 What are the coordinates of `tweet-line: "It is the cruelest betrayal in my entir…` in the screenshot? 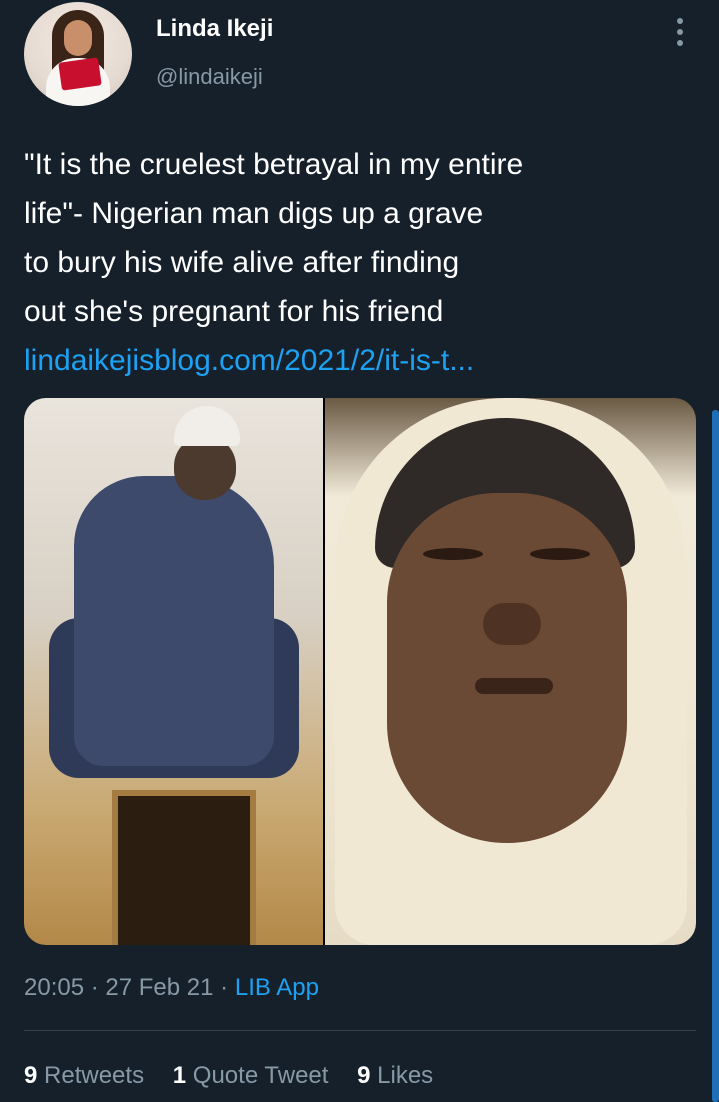 It's located at (274, 164).